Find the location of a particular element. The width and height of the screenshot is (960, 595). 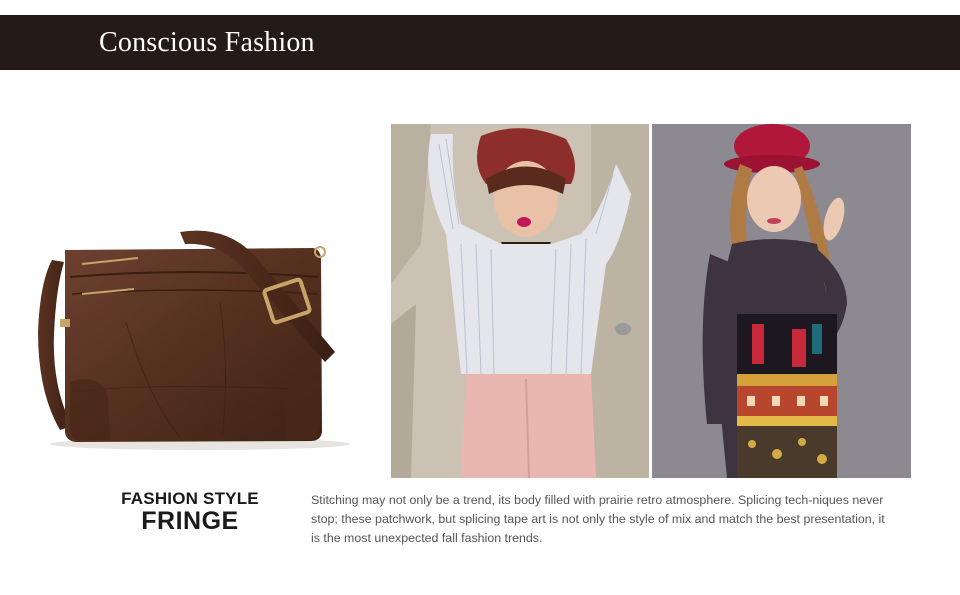

style-label-fringe: FRINGE is located at coordinates (190, 521).